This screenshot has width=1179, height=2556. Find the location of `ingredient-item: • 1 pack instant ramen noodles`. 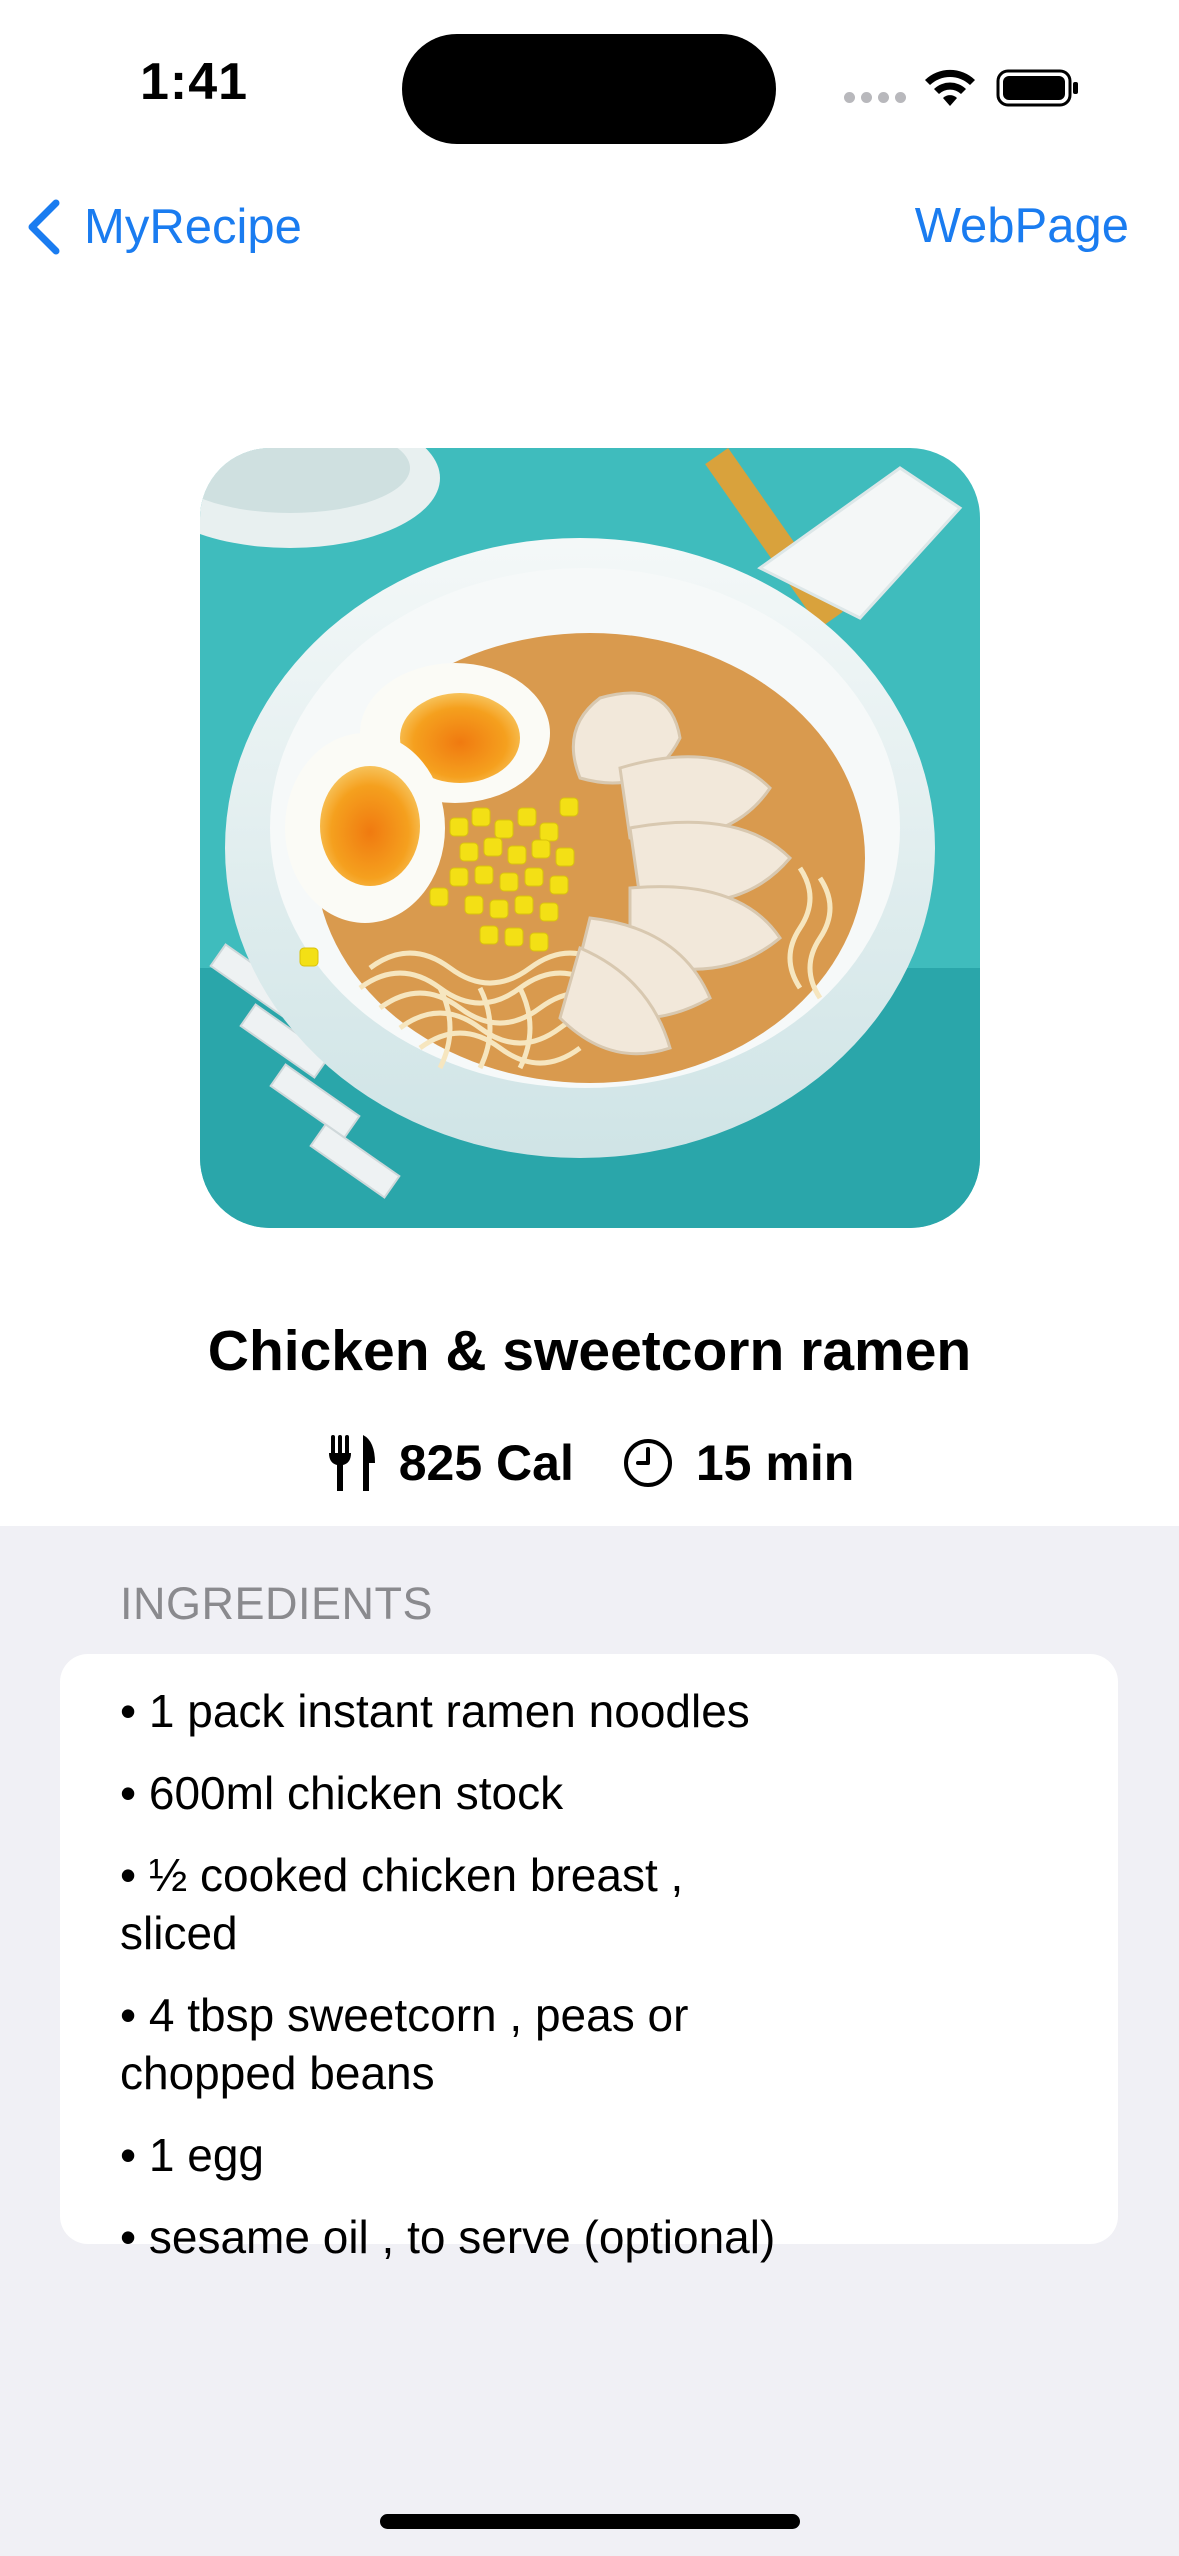

ingredient-item: • 1 pack instant ramen noodles is located at coordinates (435, 1711).